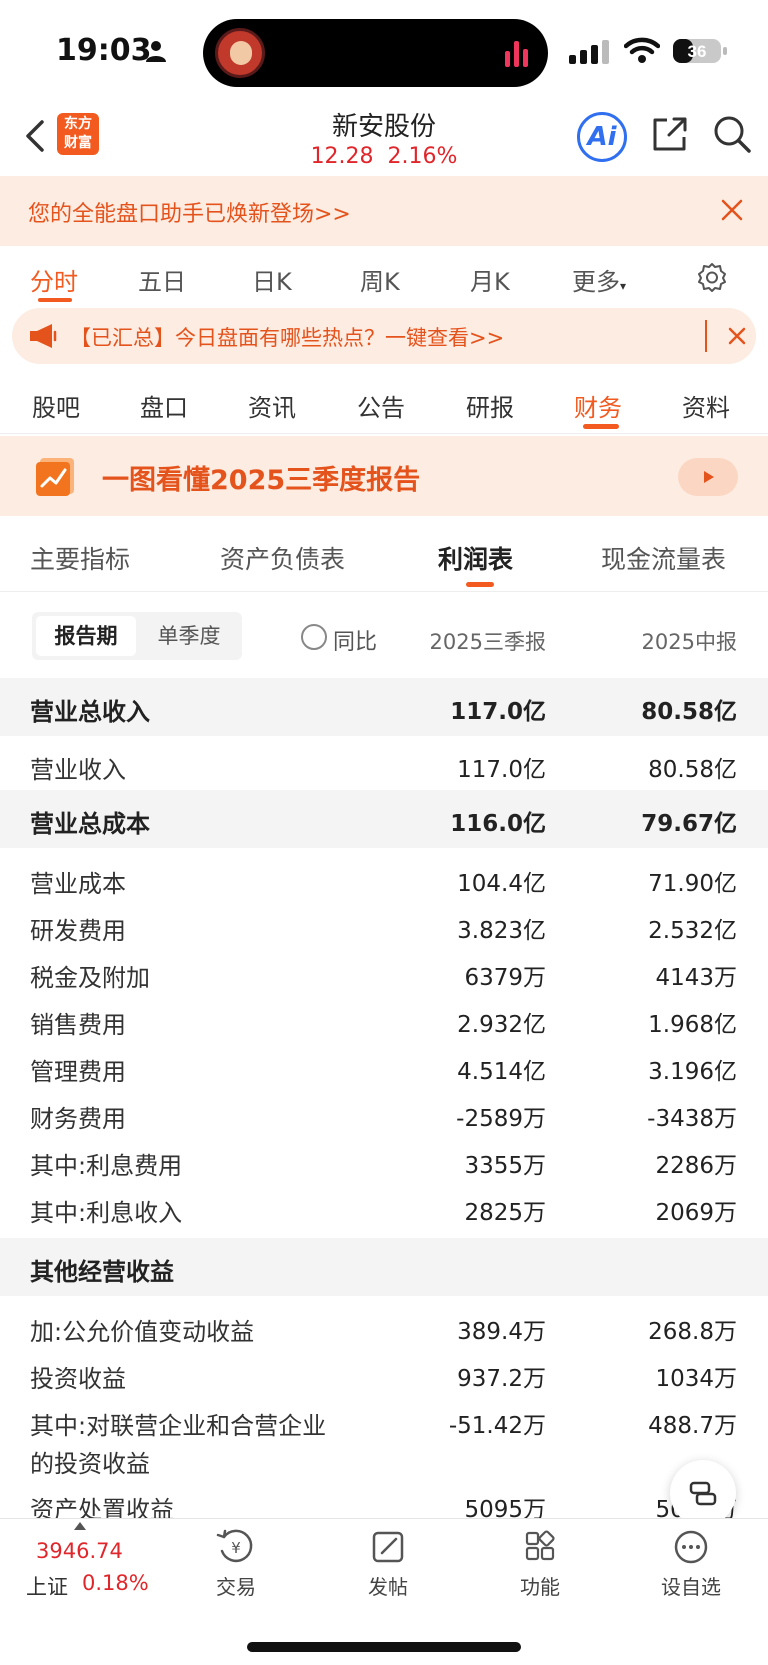 The image size is (768, 1665). Describe the element at coordinates (78, 770) in the screenshot. I see `row-label: 营业收入` at that location.